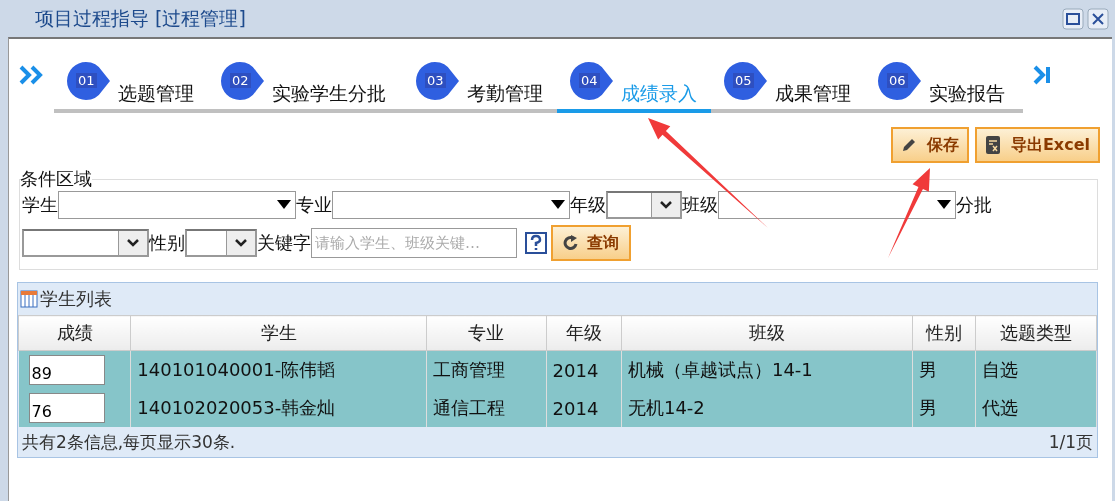  I want to click on field-label: 班级, so click(700, 205).